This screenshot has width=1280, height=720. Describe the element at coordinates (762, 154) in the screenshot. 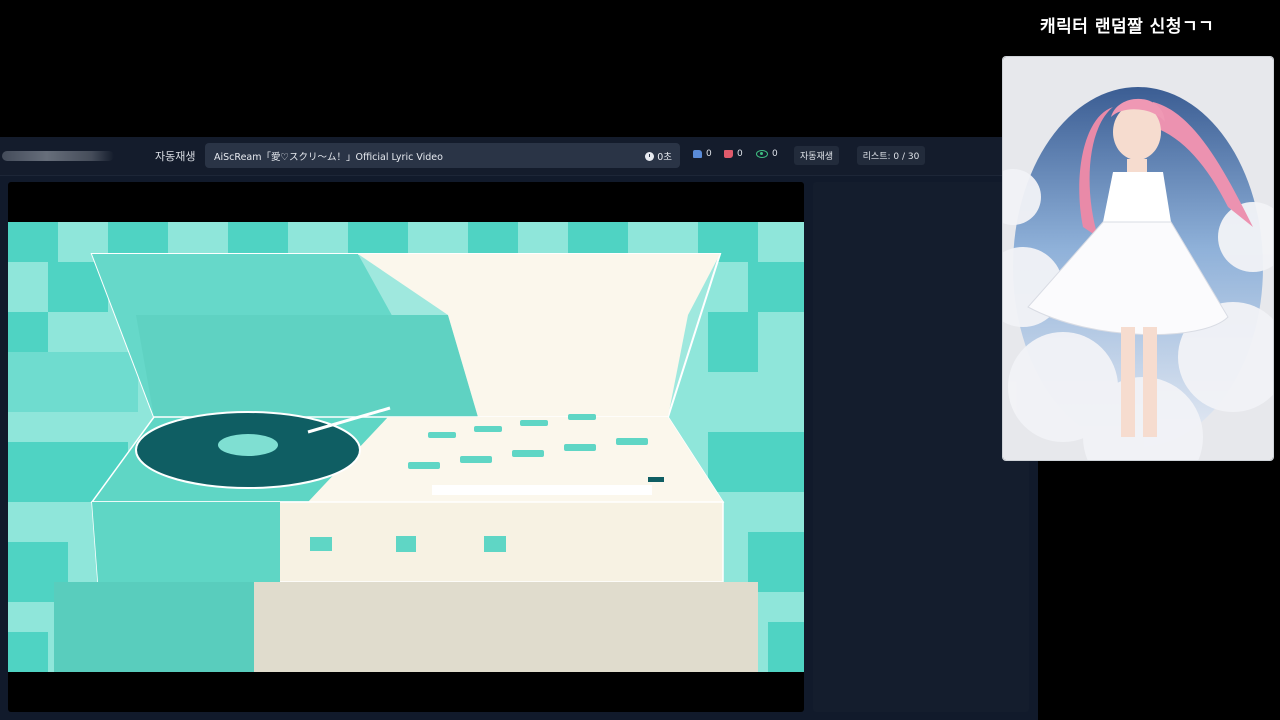

I see `eye-icon` at that location.